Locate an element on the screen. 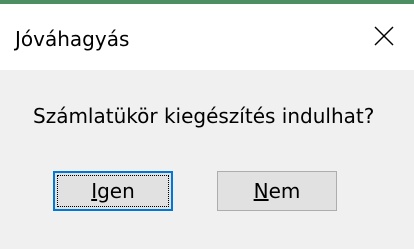  no-button: Nem is located at coordinates (277, 191).